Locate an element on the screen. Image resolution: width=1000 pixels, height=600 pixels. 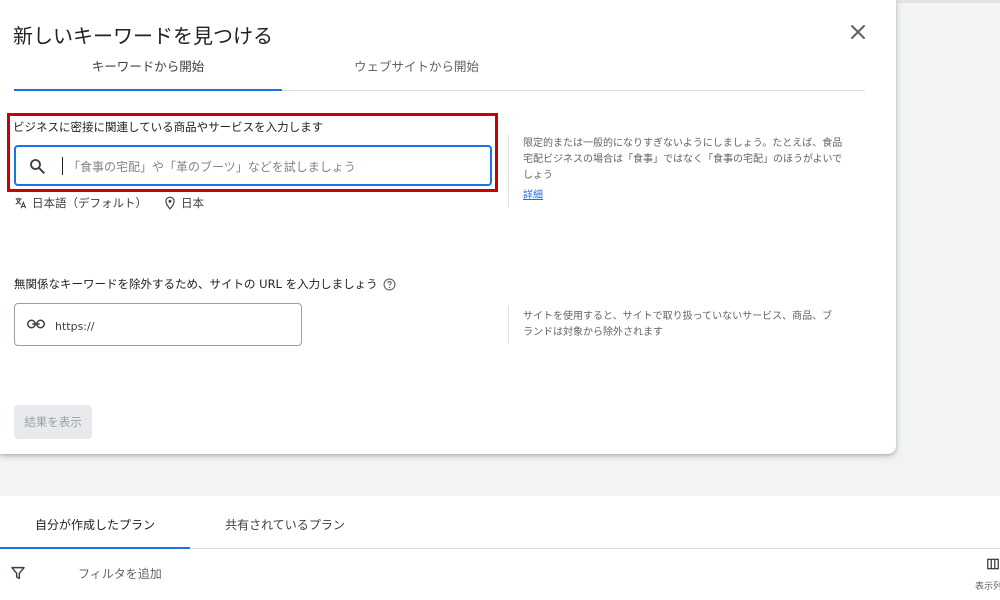
filter-toolbar: フィルタを追加 表示列 is located at coordinates (500, 574).